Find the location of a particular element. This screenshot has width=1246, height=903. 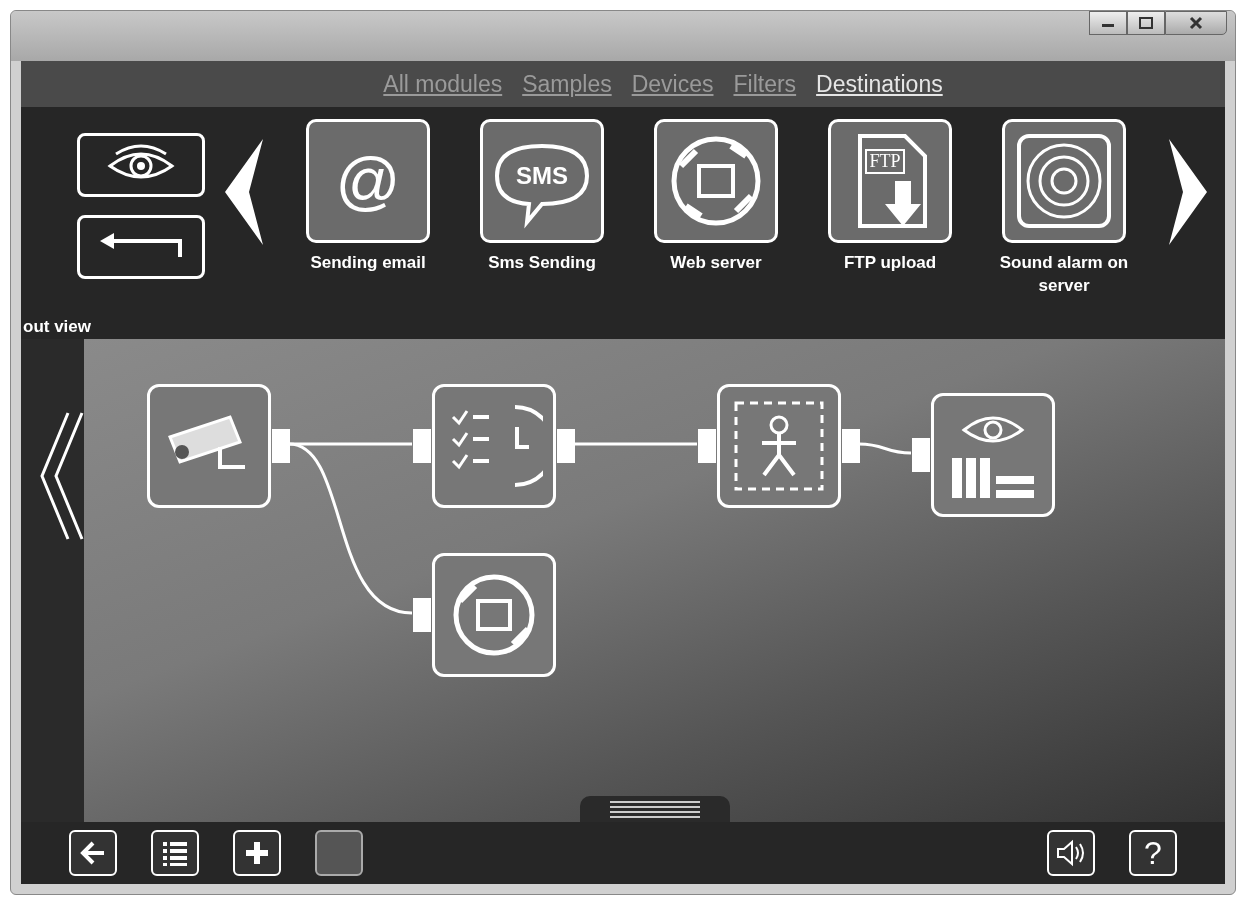

double-chevron-icon is located at coordinates (61, 476).